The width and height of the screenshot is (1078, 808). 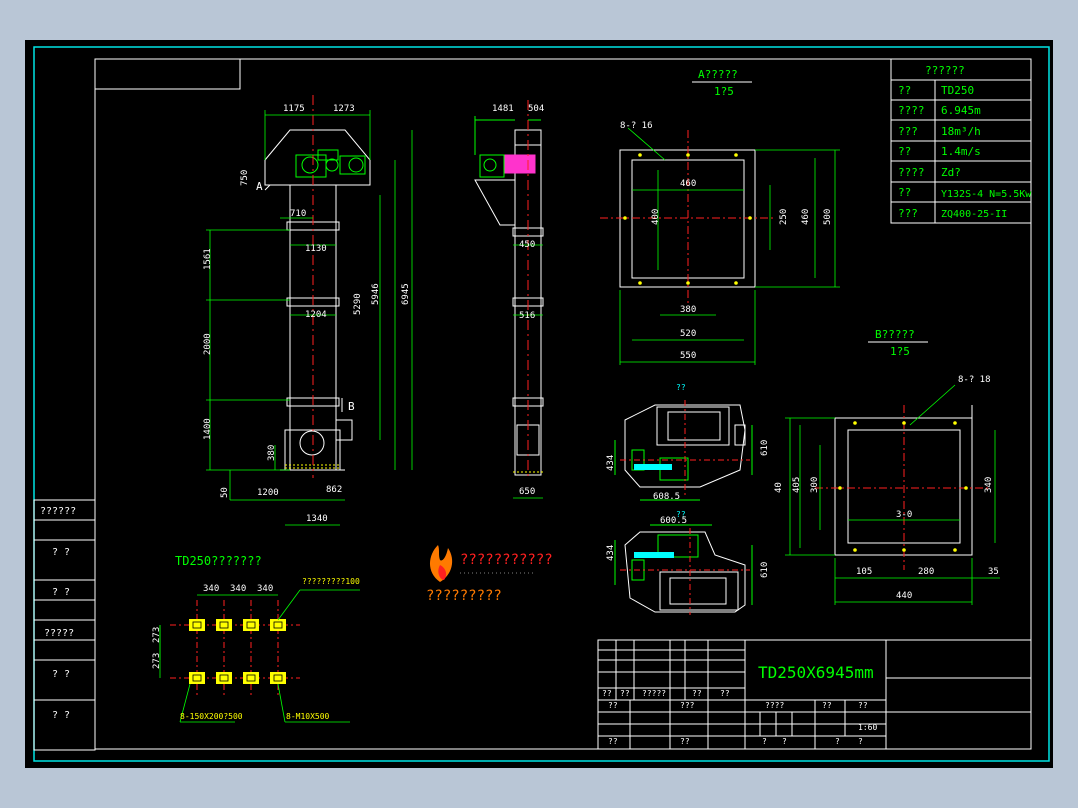 What do you see at coordinates (208, 429) in the screenshot?
I see `dim-1400: 1400` at bounding box center [208, 429].